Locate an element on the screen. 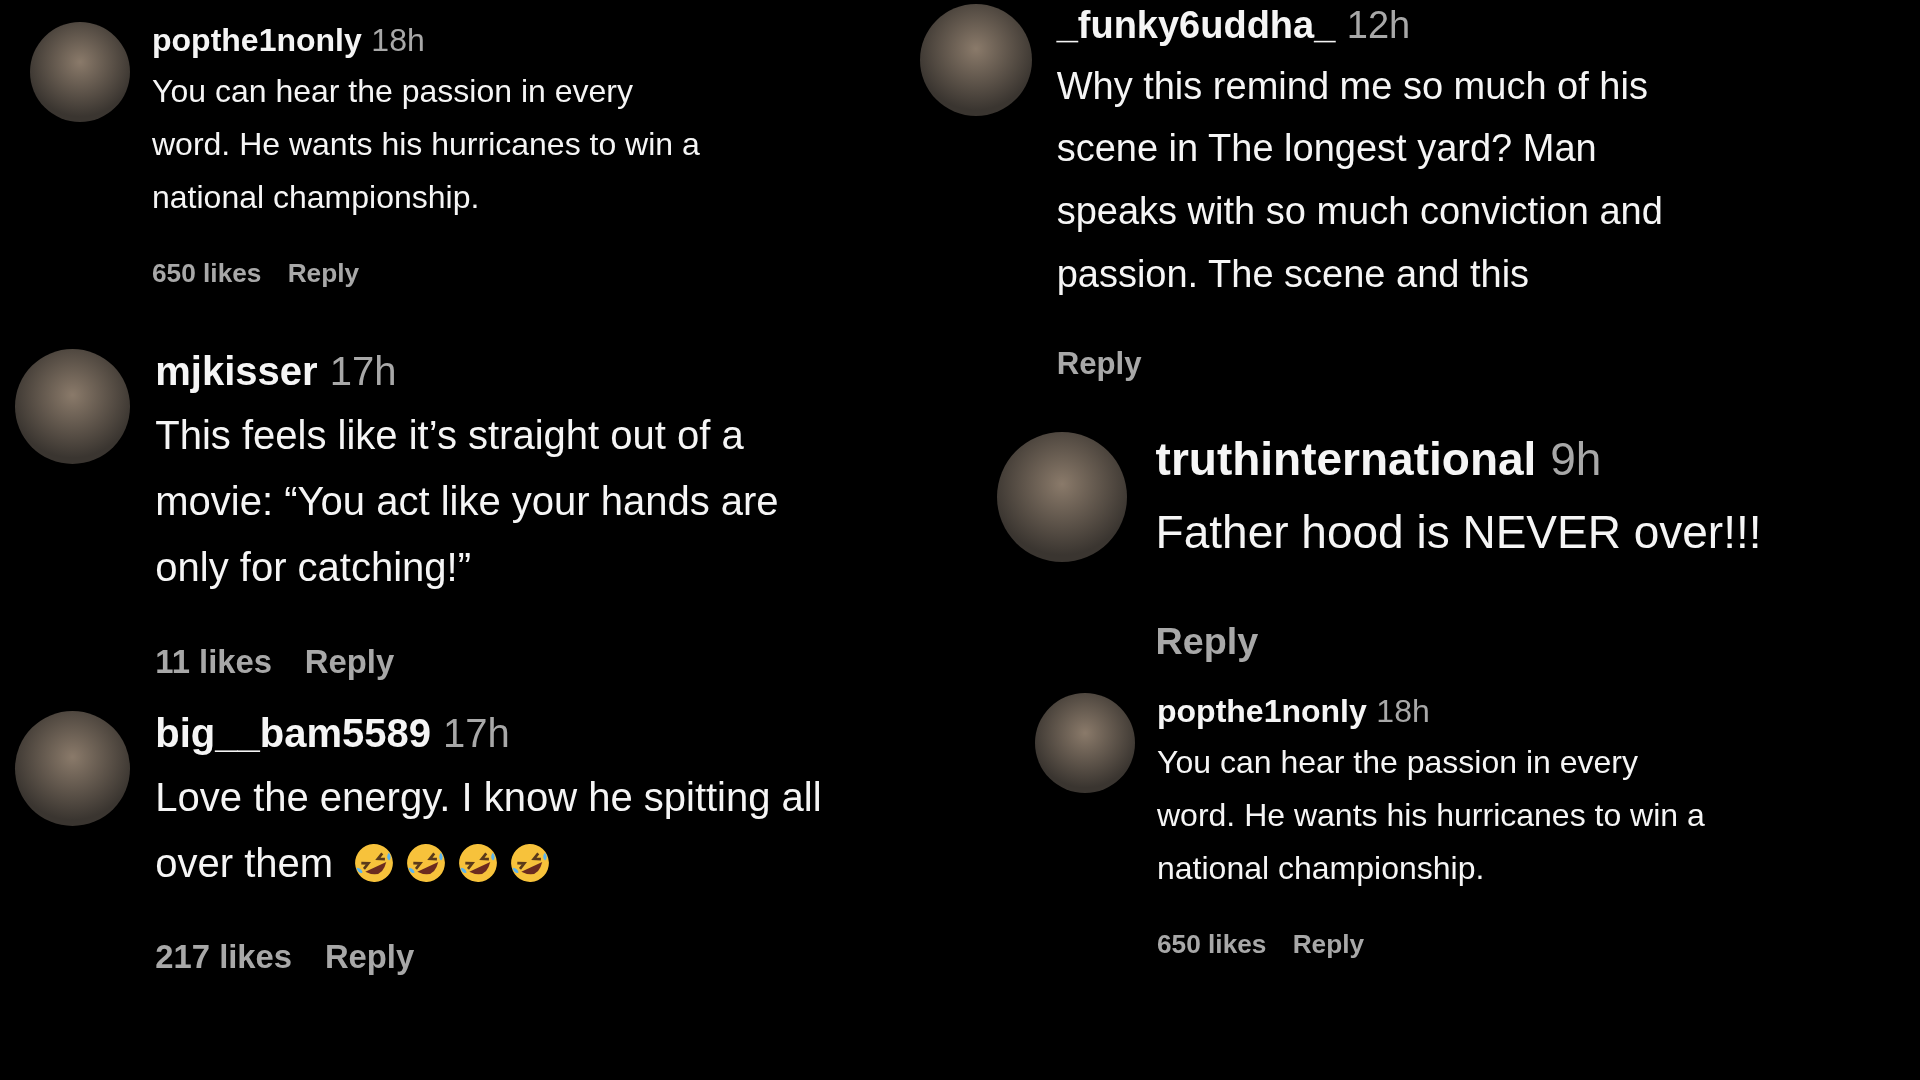 This screenshot has width=1920, height=1080. comment-text: scene in The longest yard? Man is located at coordinates (1326, 149).